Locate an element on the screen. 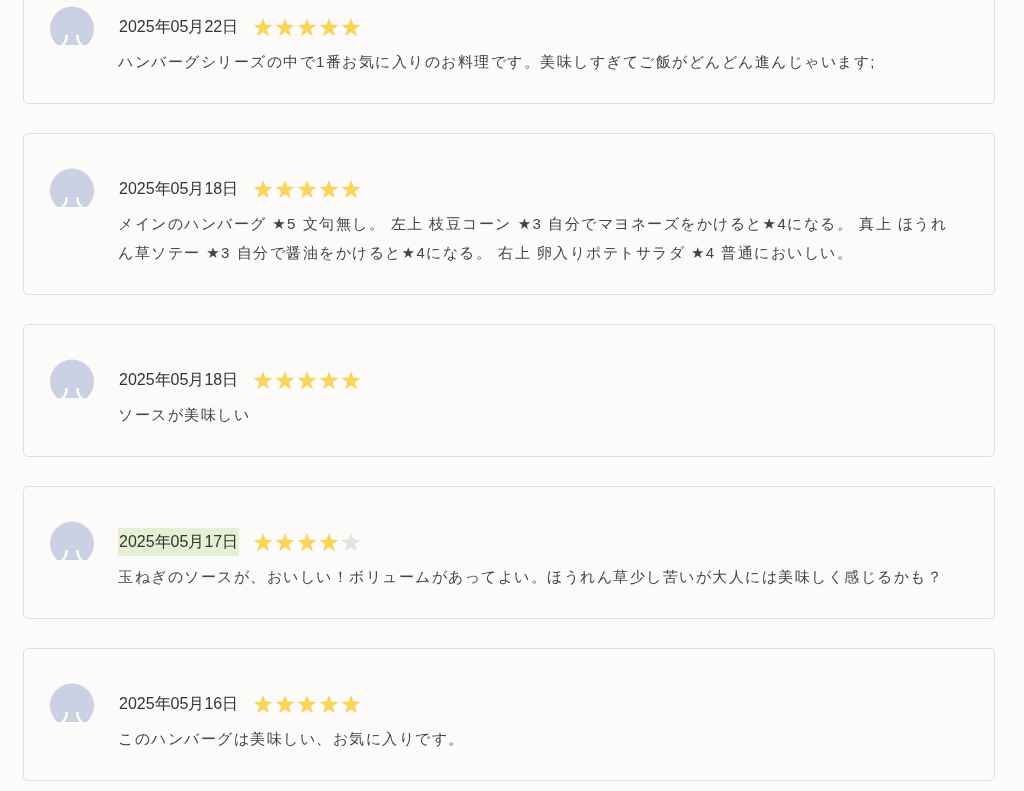 This screenshot has height=791, width=1024. review-comment: ハンバーグシリーズの中で1番お気に入りのお料理です。美味しすぎてご飯がどんどん進んじゃいます; is located at coordinates (497, 62).